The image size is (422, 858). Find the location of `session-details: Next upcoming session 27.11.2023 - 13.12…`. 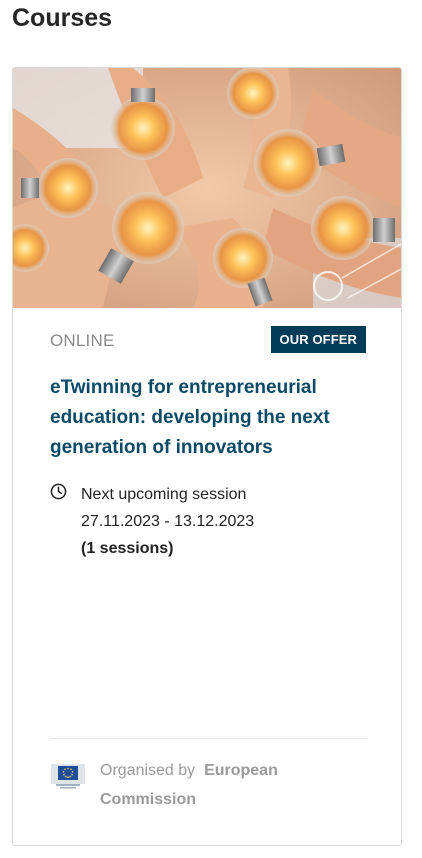

session-details: Next upcoming session 27.11.2023 - 13.12… is located at coordinates (226, 521).